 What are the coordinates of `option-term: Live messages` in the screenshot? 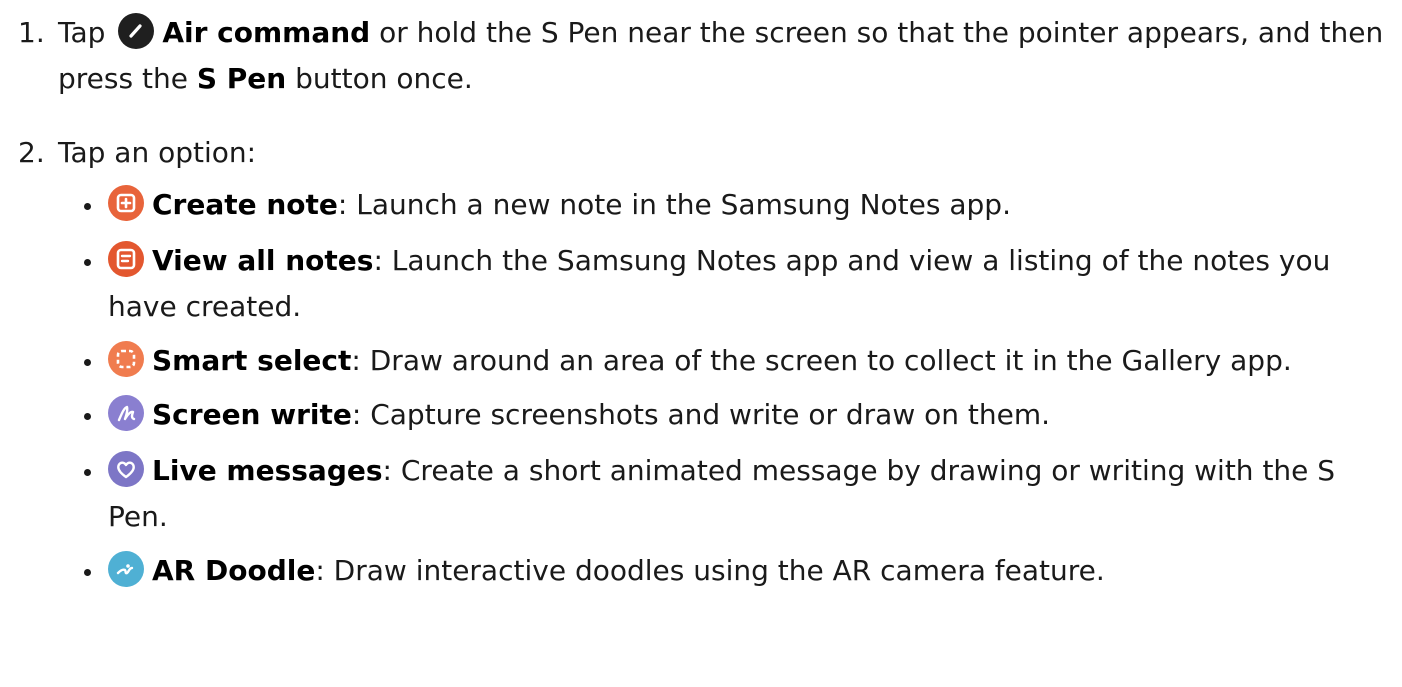 It's located at (267, 470).